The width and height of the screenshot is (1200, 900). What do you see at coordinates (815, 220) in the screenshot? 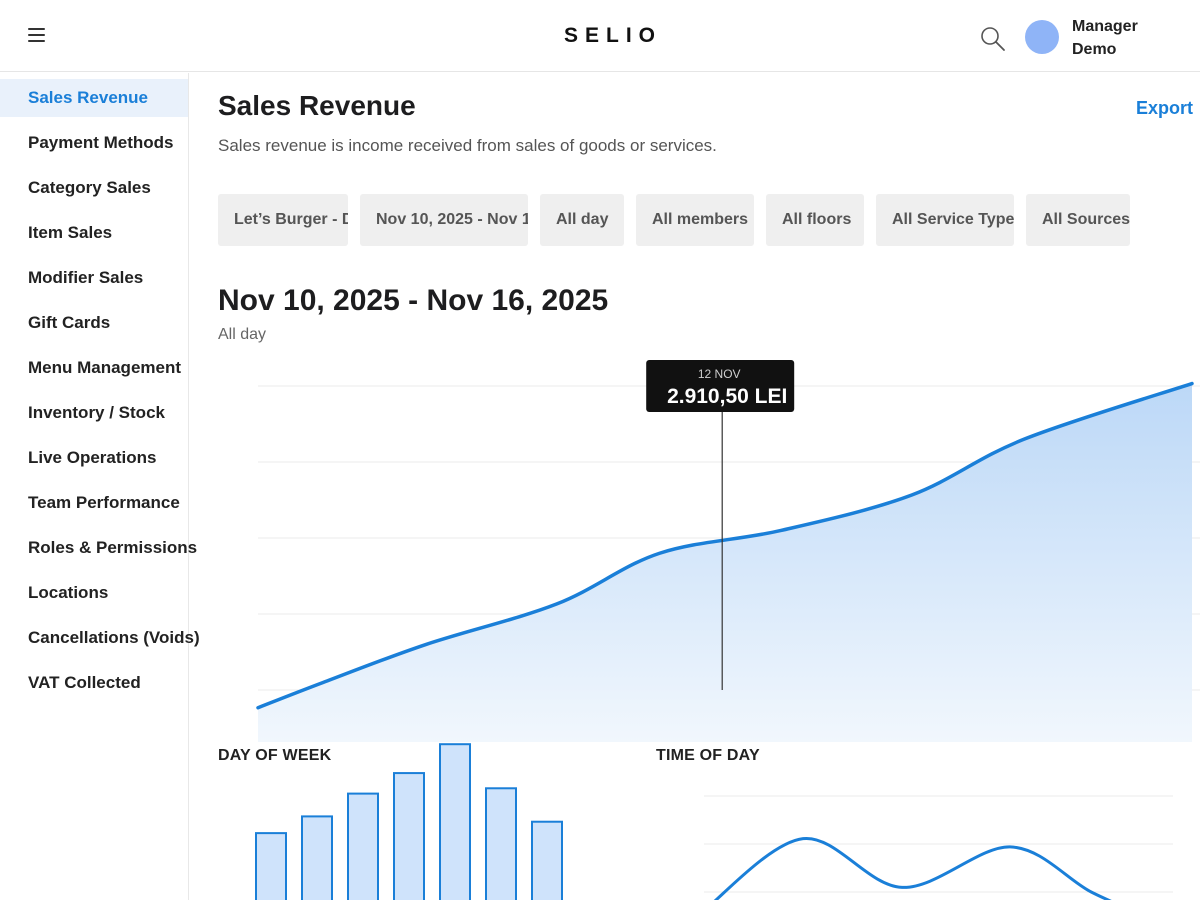
I see `filter-floors: All floors` at bounding box center [815, 220].